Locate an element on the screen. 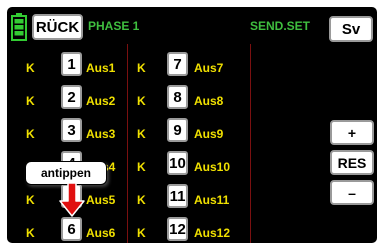  phase-label: PHASE 1 is located at coordinates (114, 26).